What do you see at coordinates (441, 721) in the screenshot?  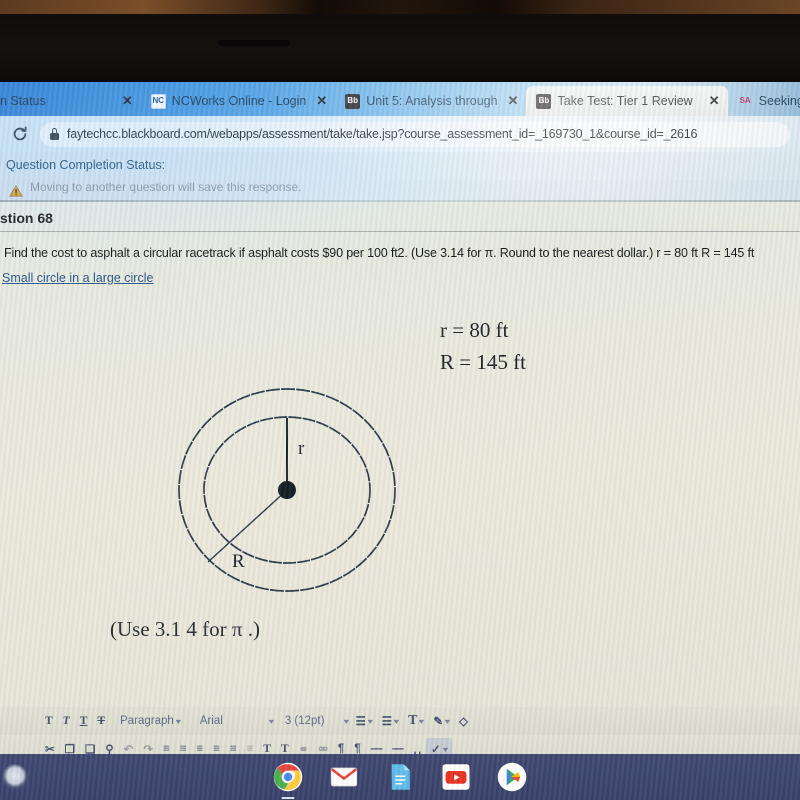 I see `highlight-color-button: ✎ ▾` at bounding box center [441, 721].